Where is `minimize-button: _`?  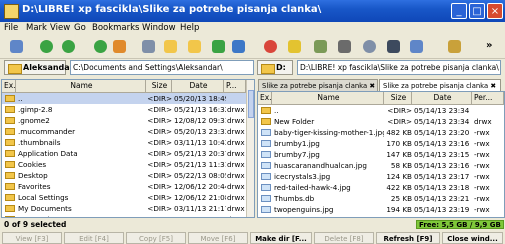 minimize-button: _ is located at coordinates (459, 11).